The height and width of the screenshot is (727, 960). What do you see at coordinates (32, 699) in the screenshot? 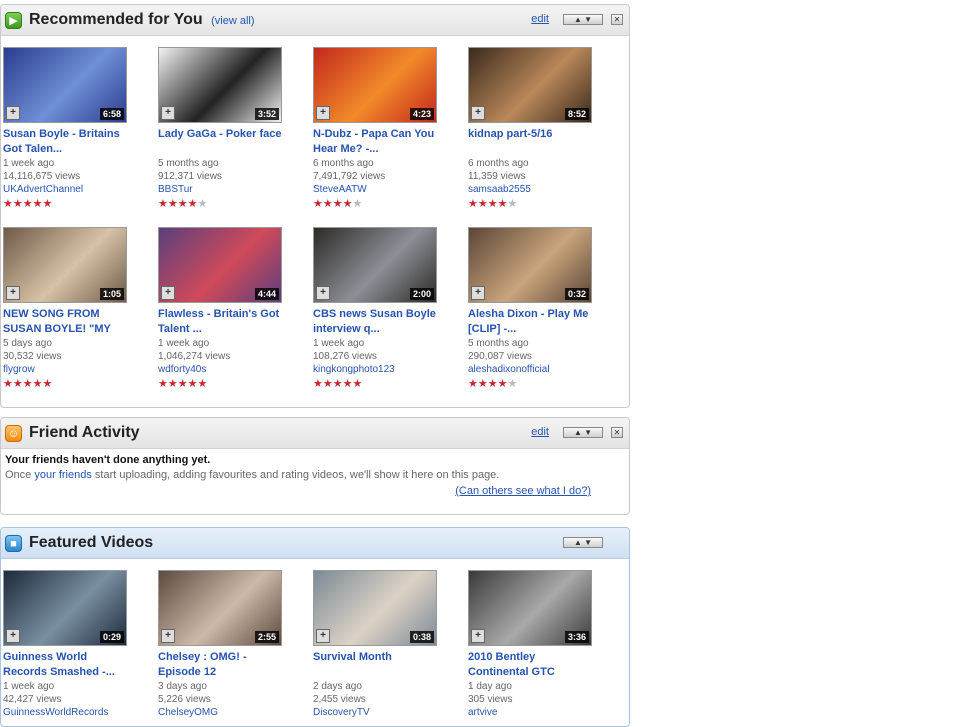
I see `video-views: 42,427 views` at bounding box center [32, 699].